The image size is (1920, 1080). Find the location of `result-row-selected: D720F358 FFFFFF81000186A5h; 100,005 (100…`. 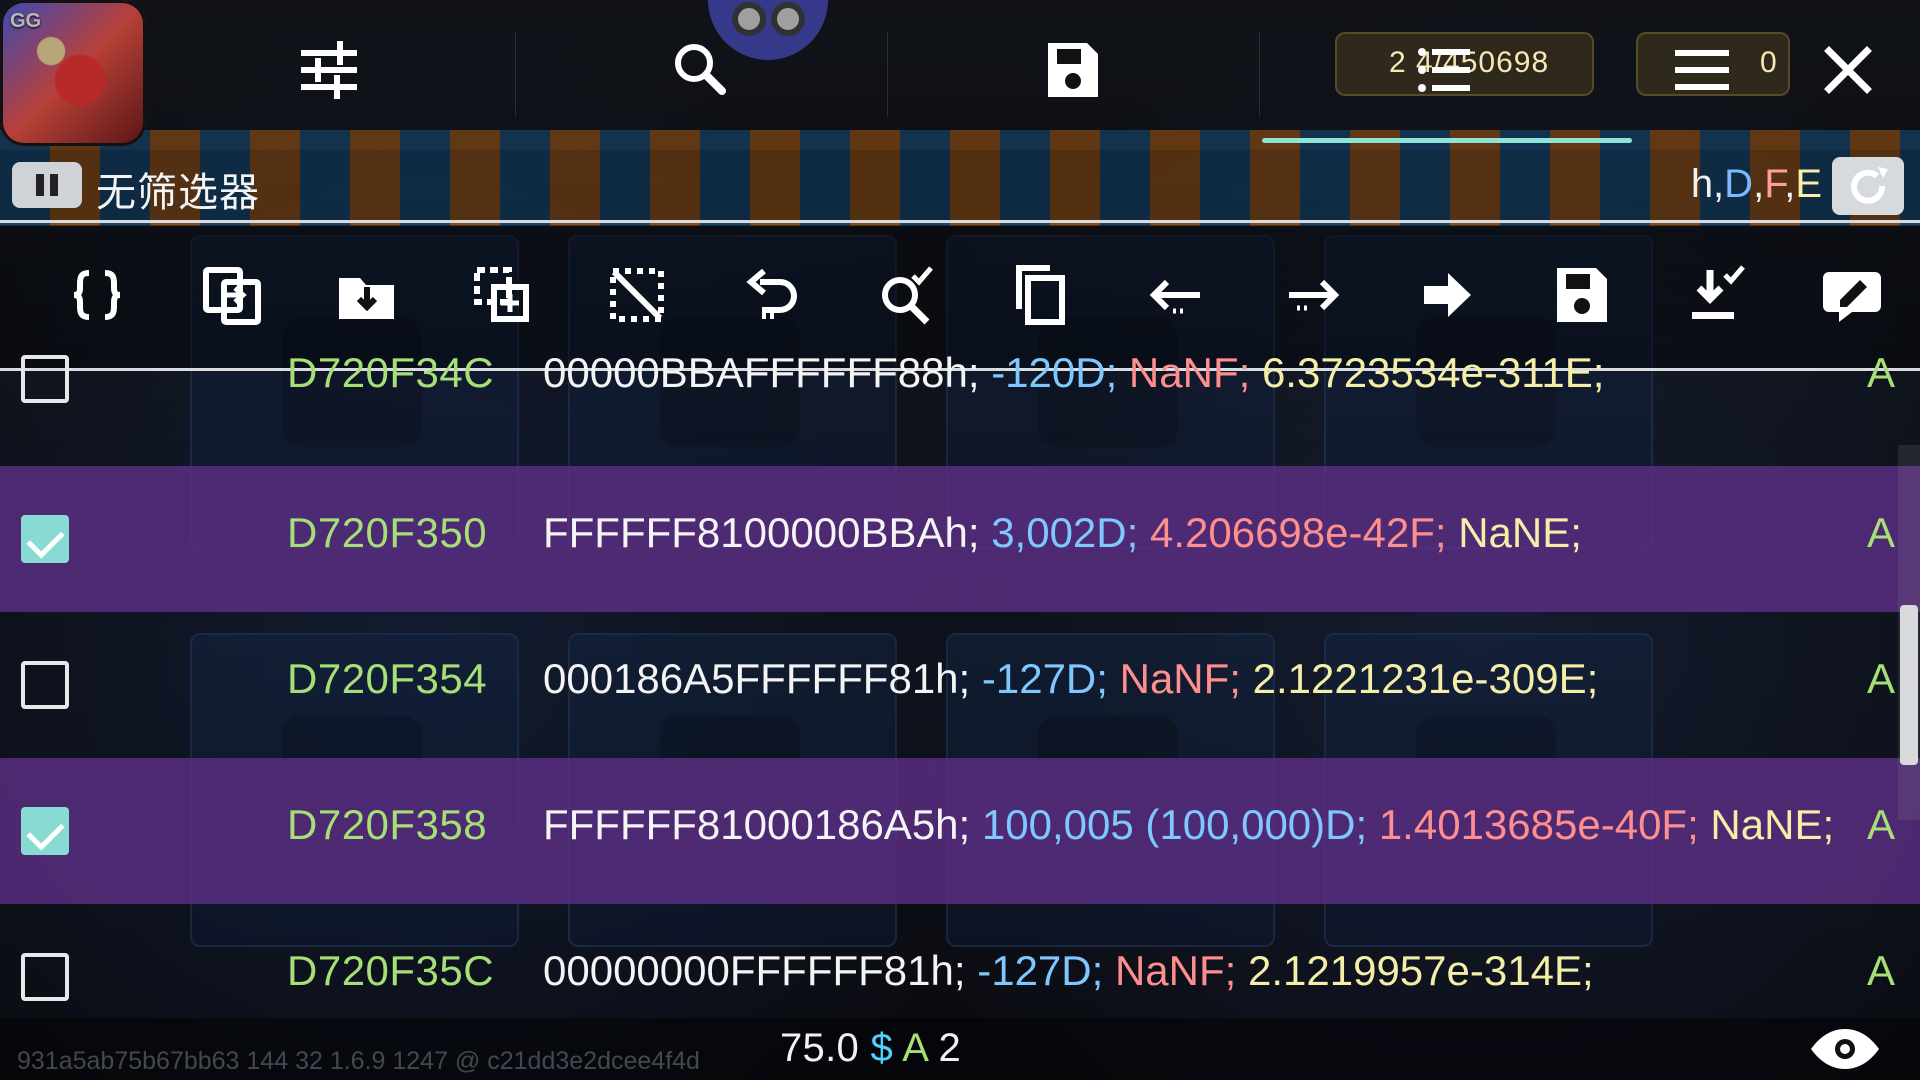

result-row-selected: D720F358 FFFFFF81000186A5h; 100,005 (100… is located at coordinates (960, 831).